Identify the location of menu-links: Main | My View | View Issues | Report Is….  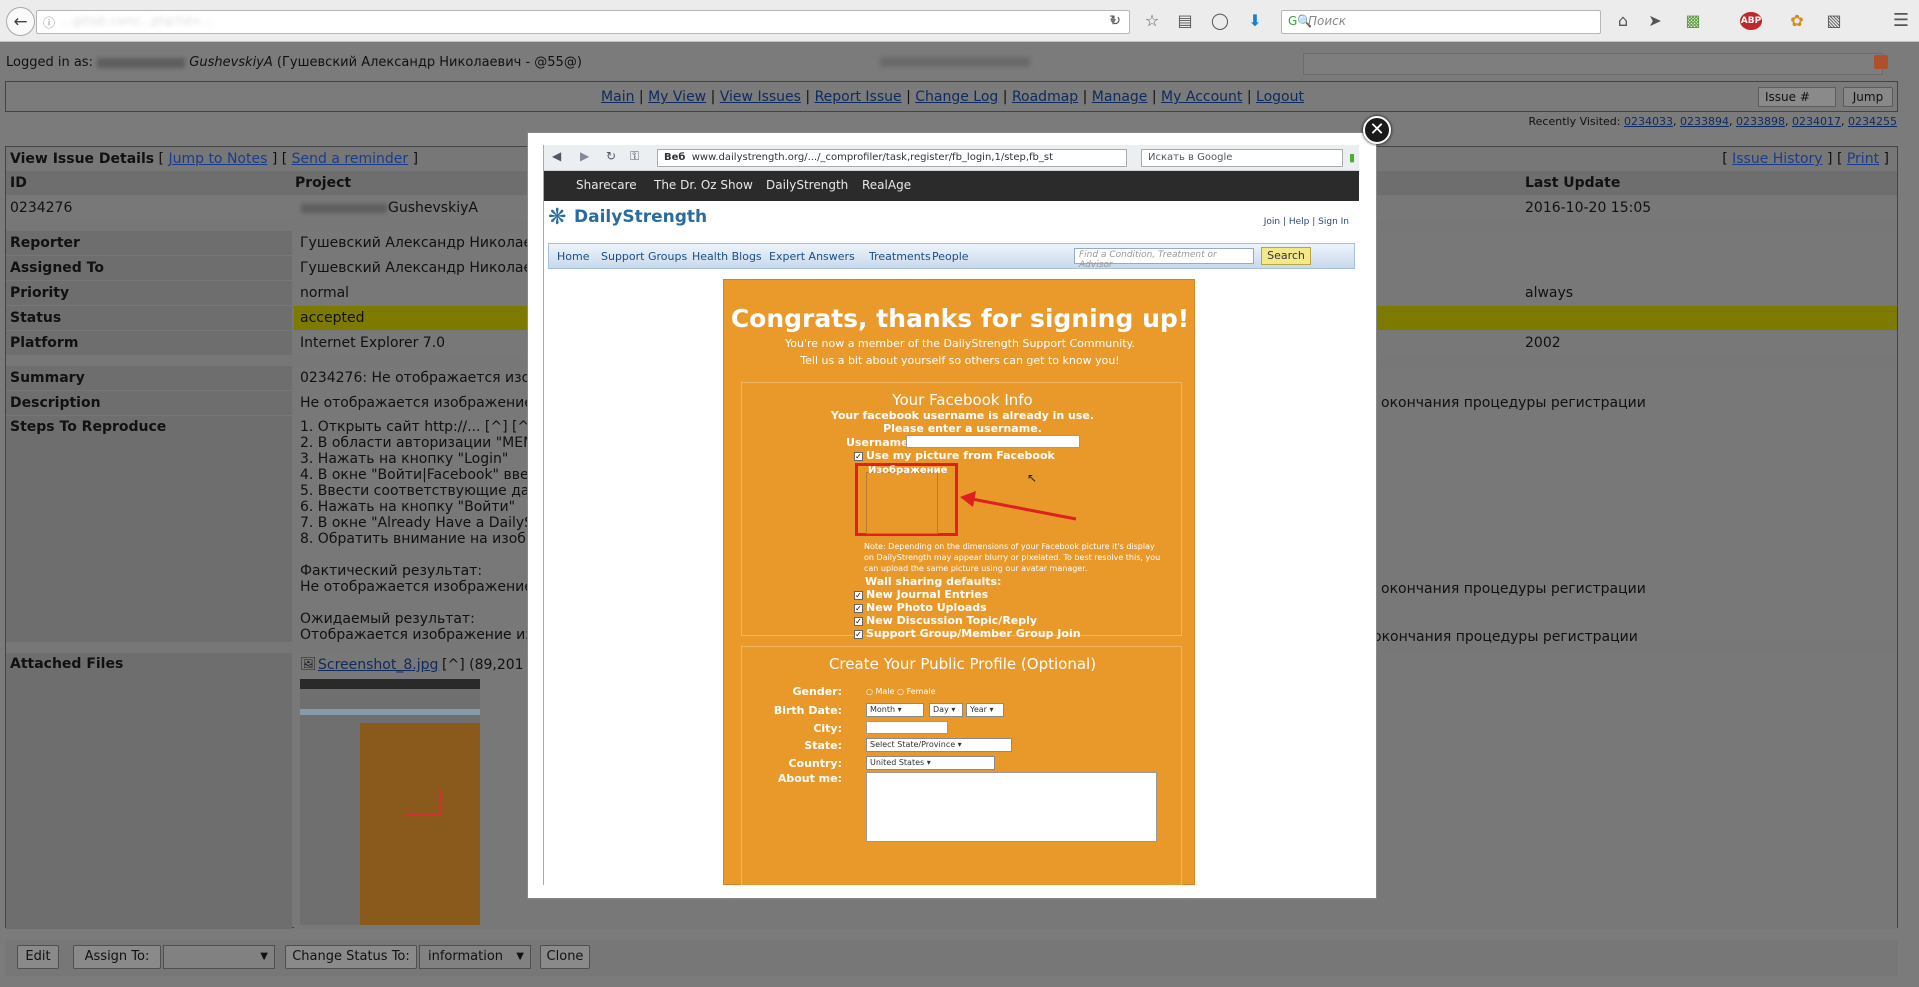
(952, 97).